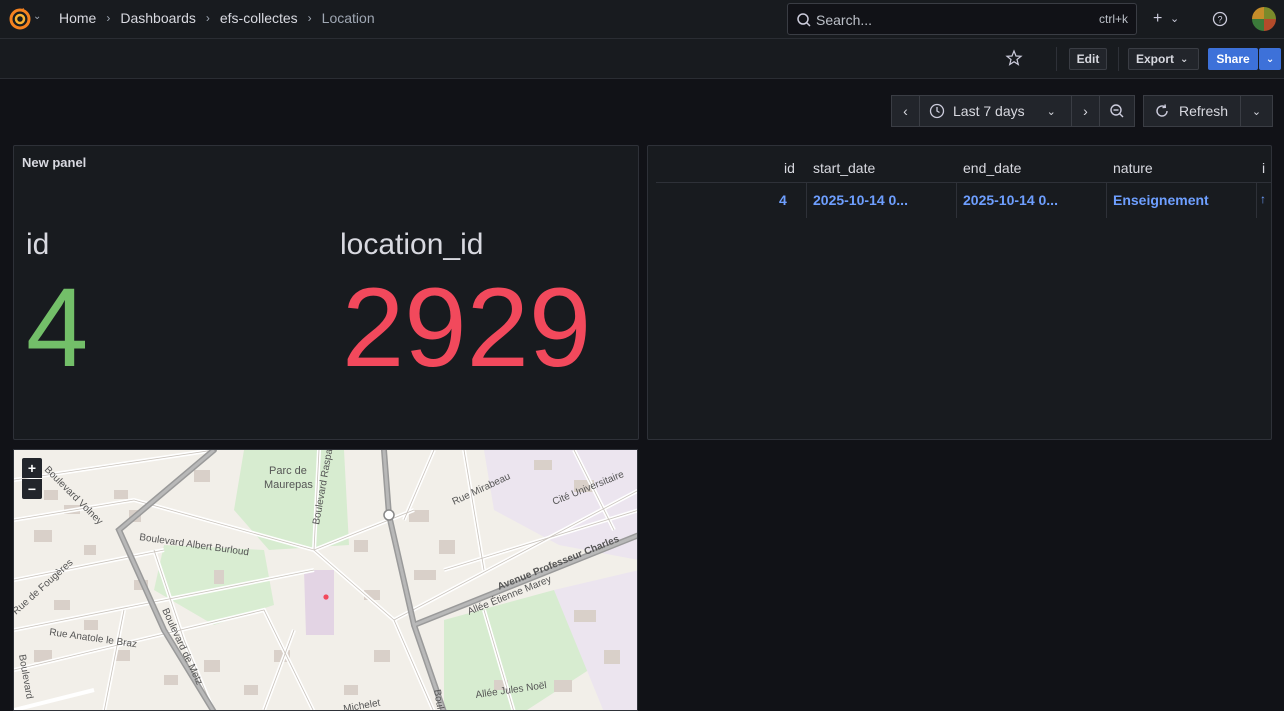 Image resolution: width=1284 pixels, height=711 pixels. Describe the element at coordinates (288, 471) in the screenshot. I see `map-label: Parc de` at that location.